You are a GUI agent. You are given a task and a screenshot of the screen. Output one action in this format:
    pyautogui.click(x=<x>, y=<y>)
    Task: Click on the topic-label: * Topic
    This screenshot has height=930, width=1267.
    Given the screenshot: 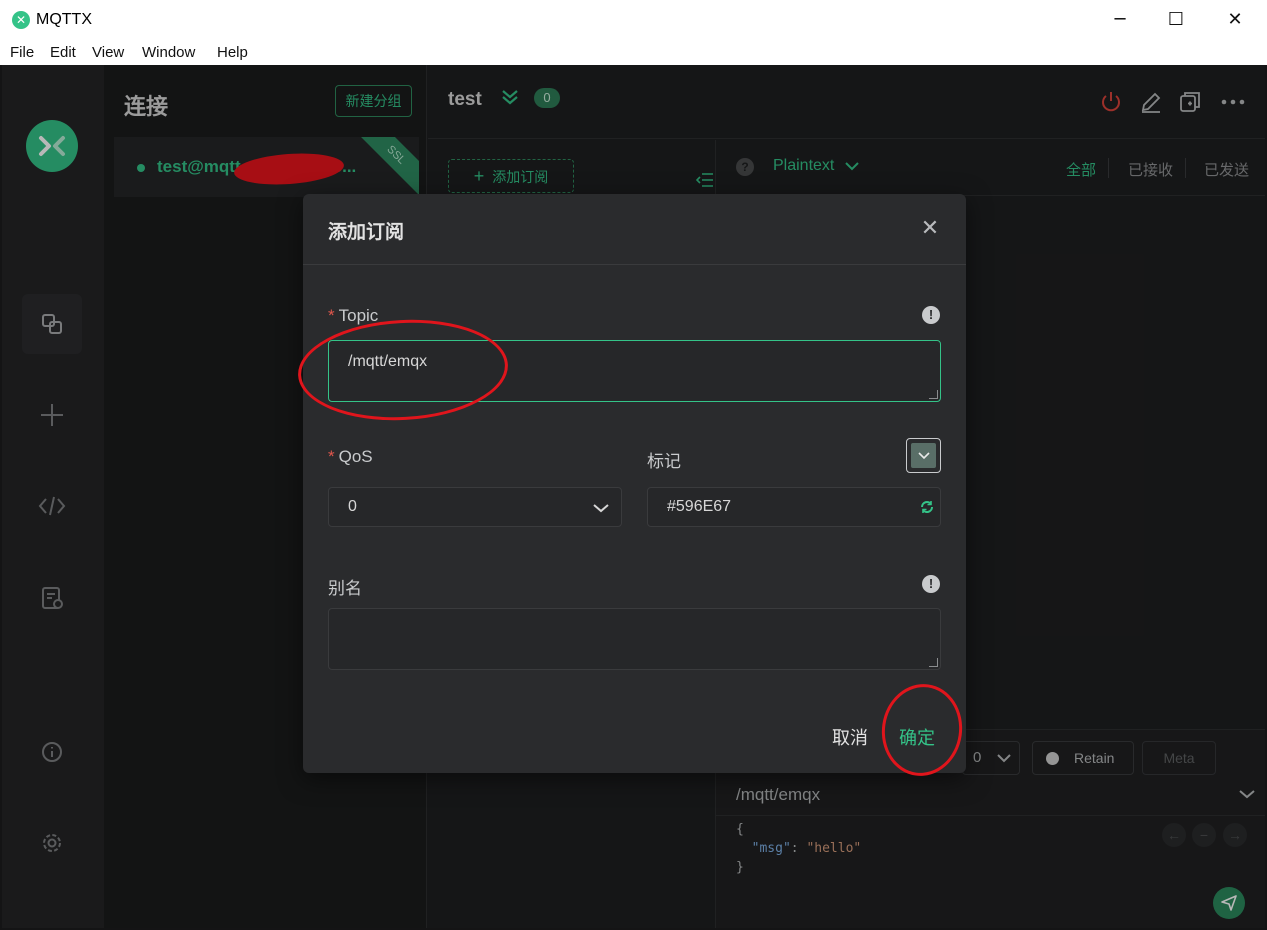 What is the action you would take?
    pyautogui.click(x=353, y=315)
    